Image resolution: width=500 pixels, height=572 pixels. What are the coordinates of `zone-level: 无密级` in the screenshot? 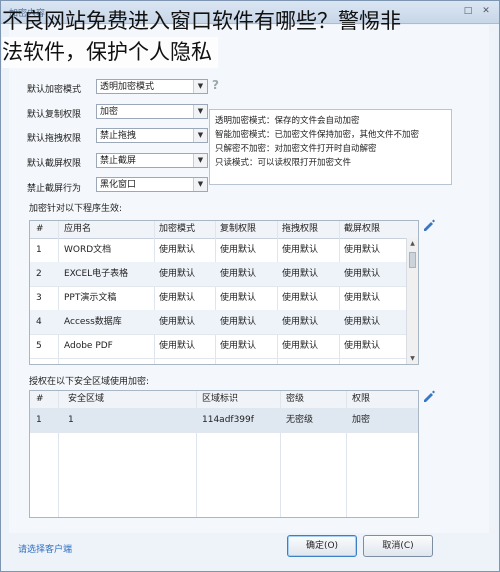 It's located at (300, 420).